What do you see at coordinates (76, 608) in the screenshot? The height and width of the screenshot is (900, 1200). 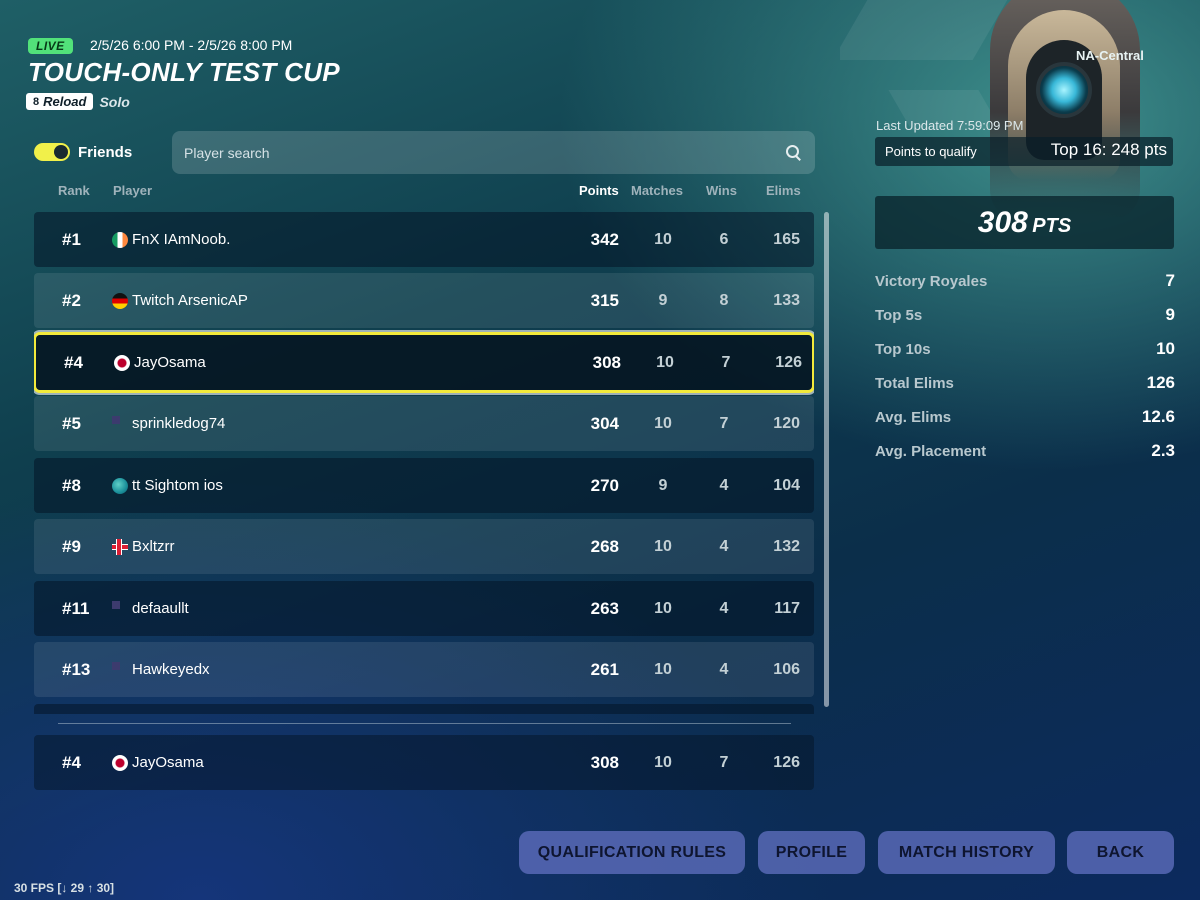 I see `row-rank: #11` at bounding box center [76, 608].